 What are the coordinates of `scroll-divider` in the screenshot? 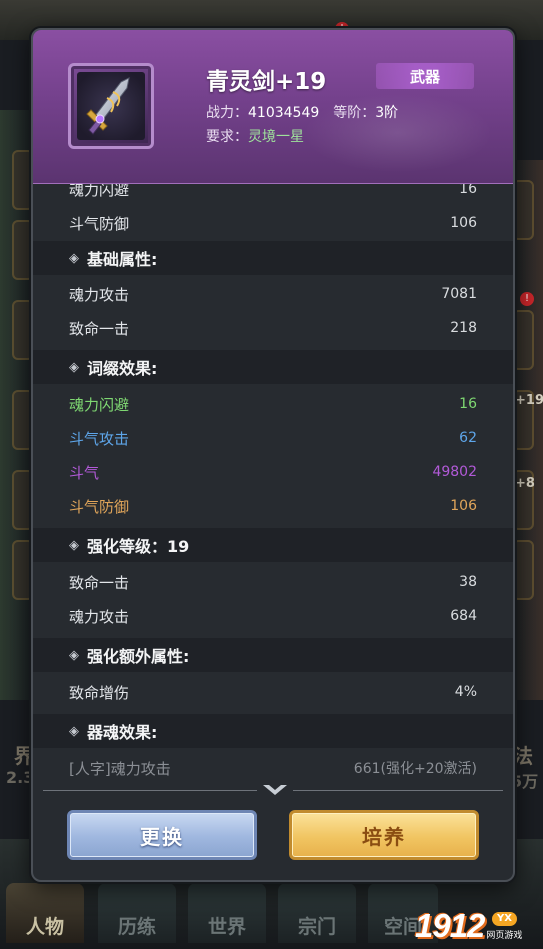 It's located at (273, 791).